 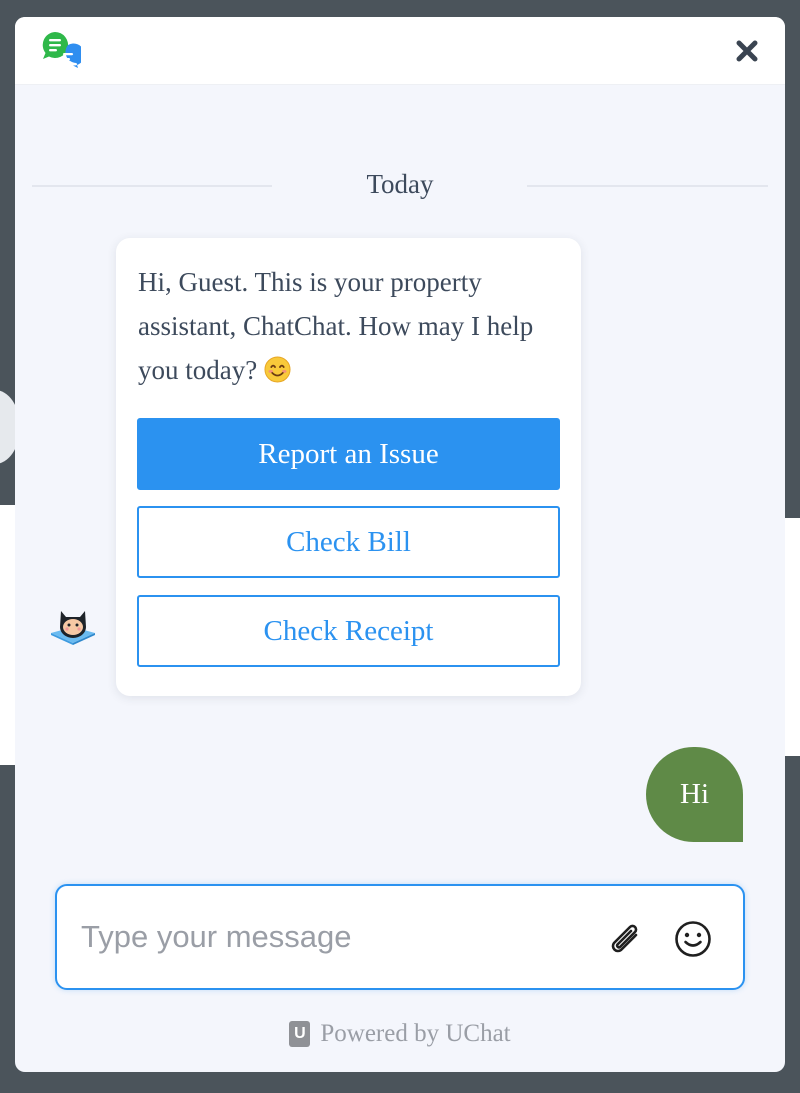 What do you see at coordinates (624, 939) in the screenshot?
I see `paperclip-icon` at bounding box center [624, 939].